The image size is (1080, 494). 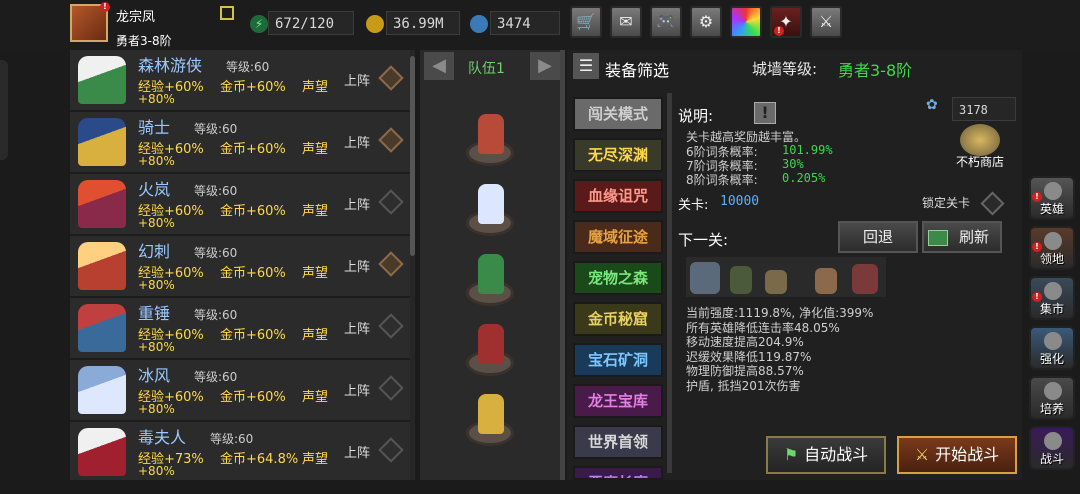 I want to click on next-team-arrow: ▶, so click(x=545, y=66).